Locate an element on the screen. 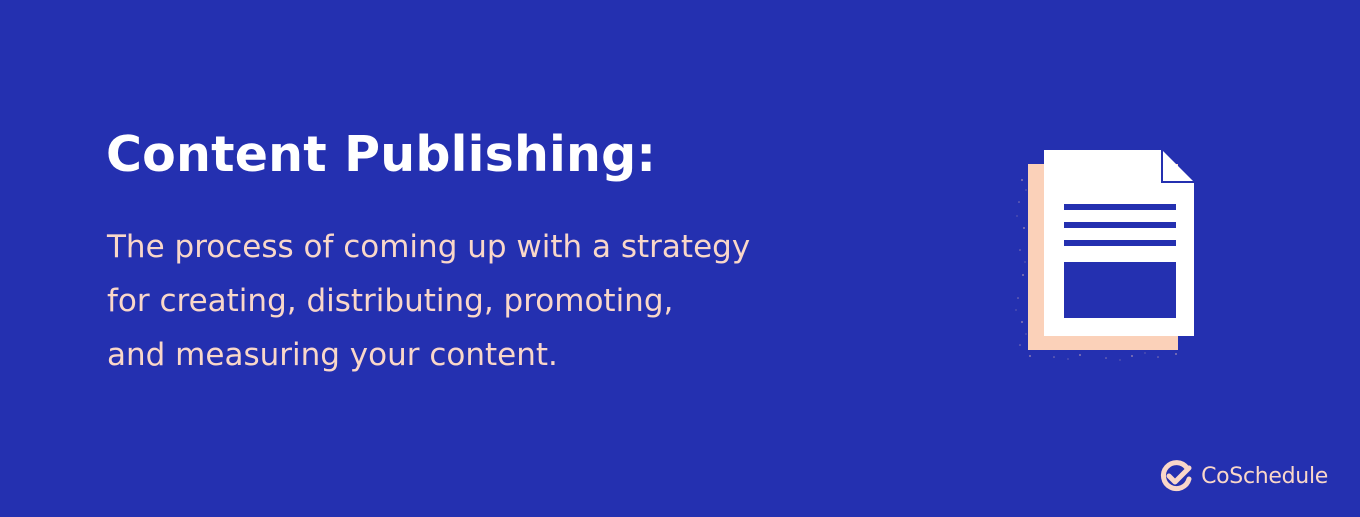 The width and height of the screenshot is (1360, 517). document-icon is located at coordinates (1104, 255).